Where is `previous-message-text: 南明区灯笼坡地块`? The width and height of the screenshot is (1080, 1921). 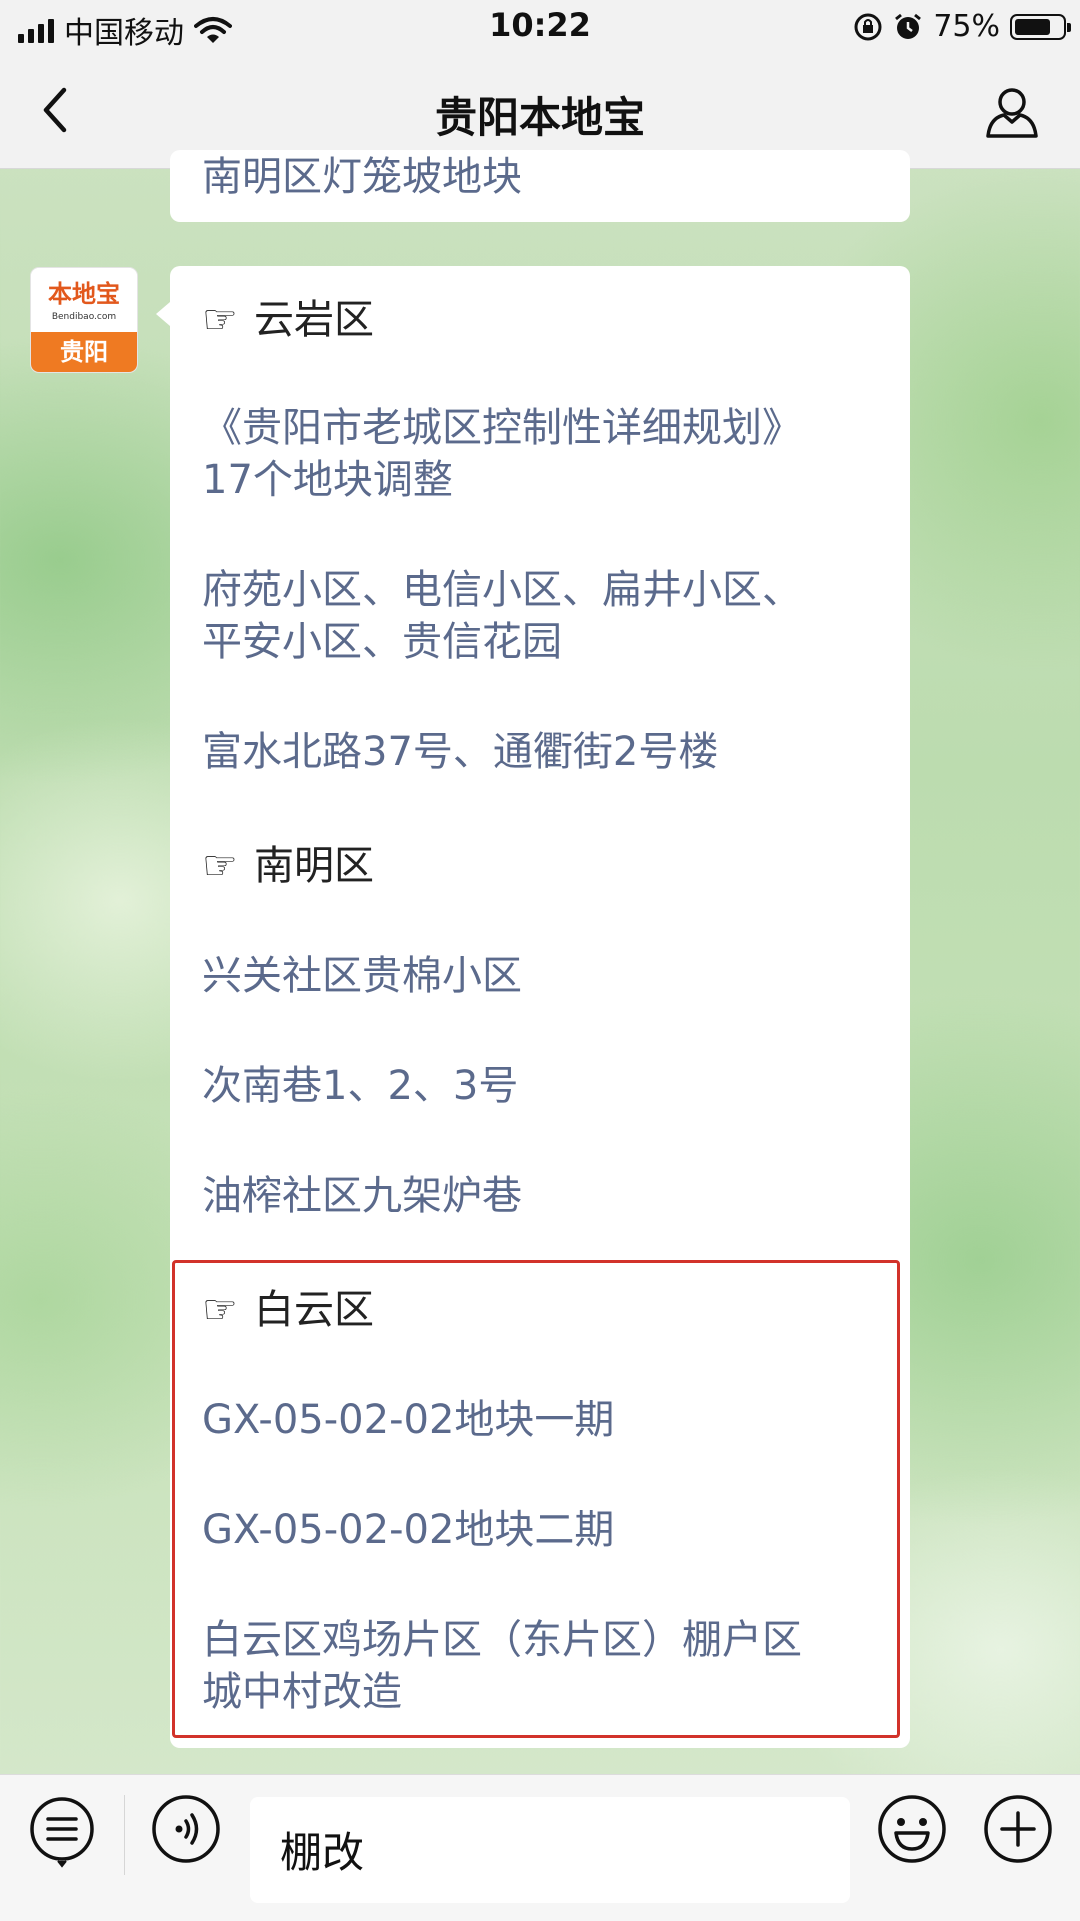
previous-message-text: 南明区灯笼坡地块 is located at coordinates (362, 177).